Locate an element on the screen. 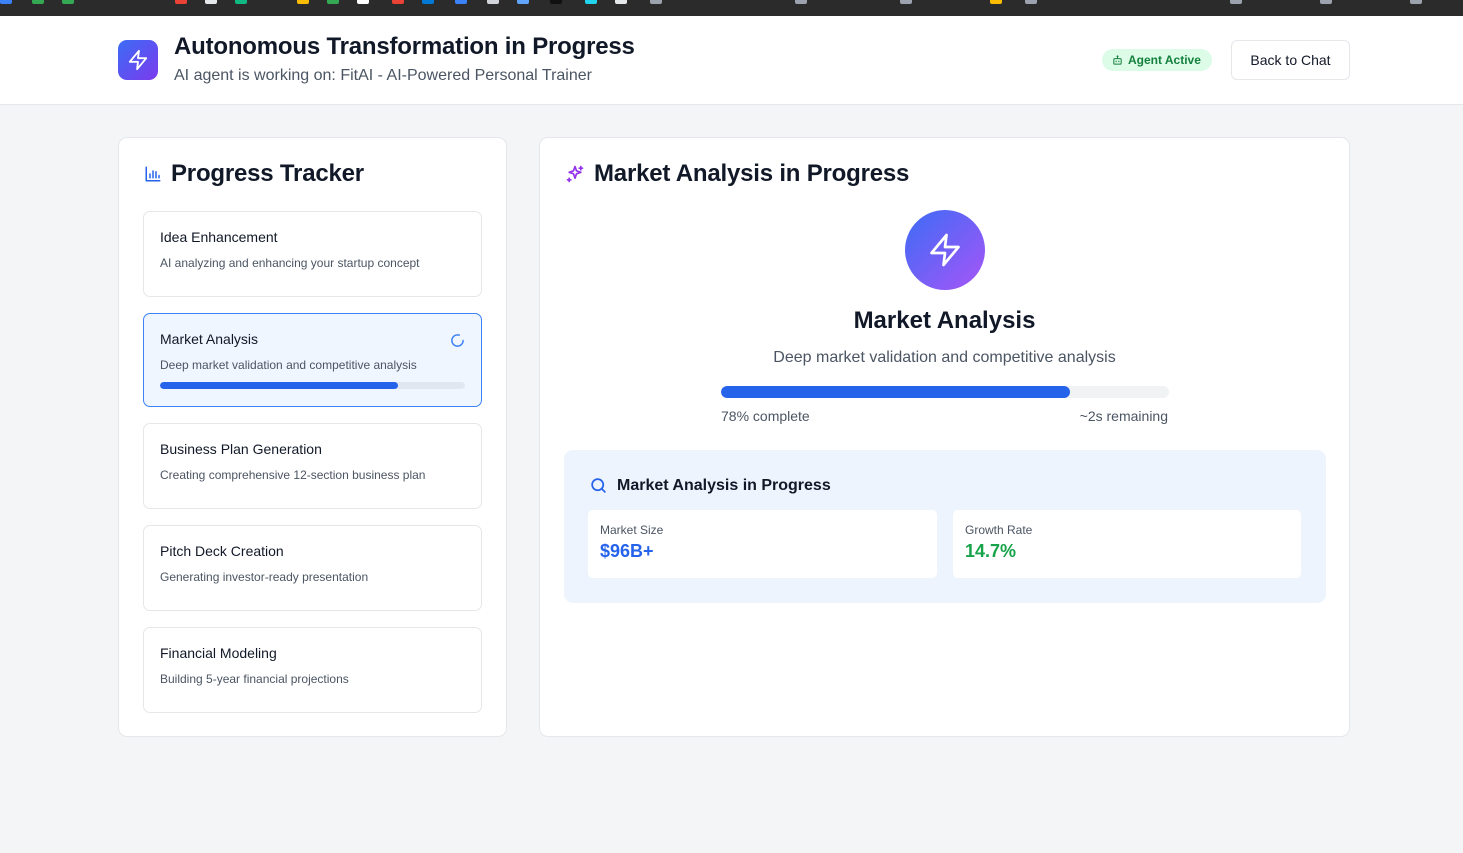 The width and height of the screenshot is (1463, 853). progress-percent-label: 78% complete is located at coordinates (765, 416).